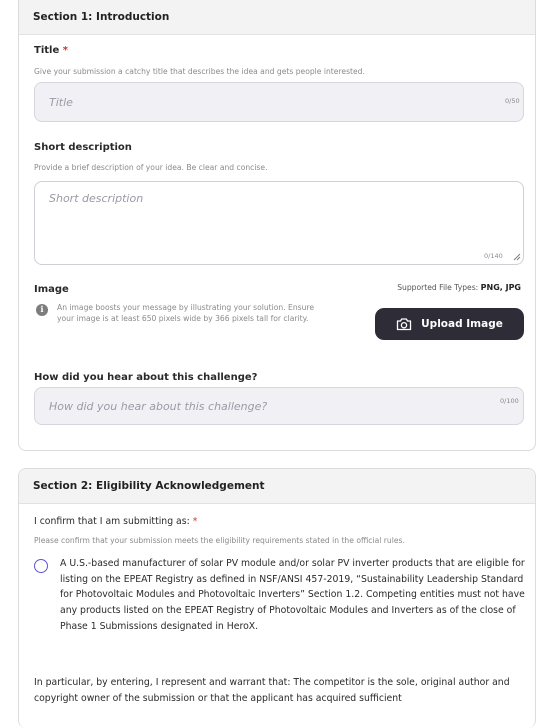 This screenshot has height=728, width=537. I want to click on upload-image-label: Upload Image, so click(462, 324).